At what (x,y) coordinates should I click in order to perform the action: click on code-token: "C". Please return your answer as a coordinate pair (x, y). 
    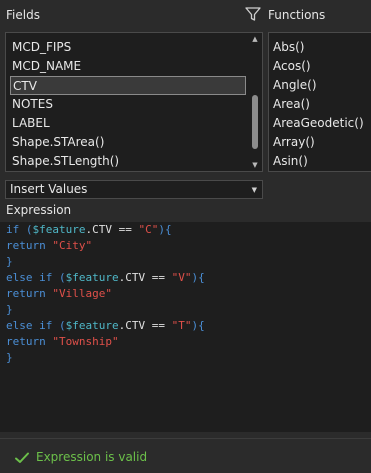
    Looking at the image, I should click on (148, 229).